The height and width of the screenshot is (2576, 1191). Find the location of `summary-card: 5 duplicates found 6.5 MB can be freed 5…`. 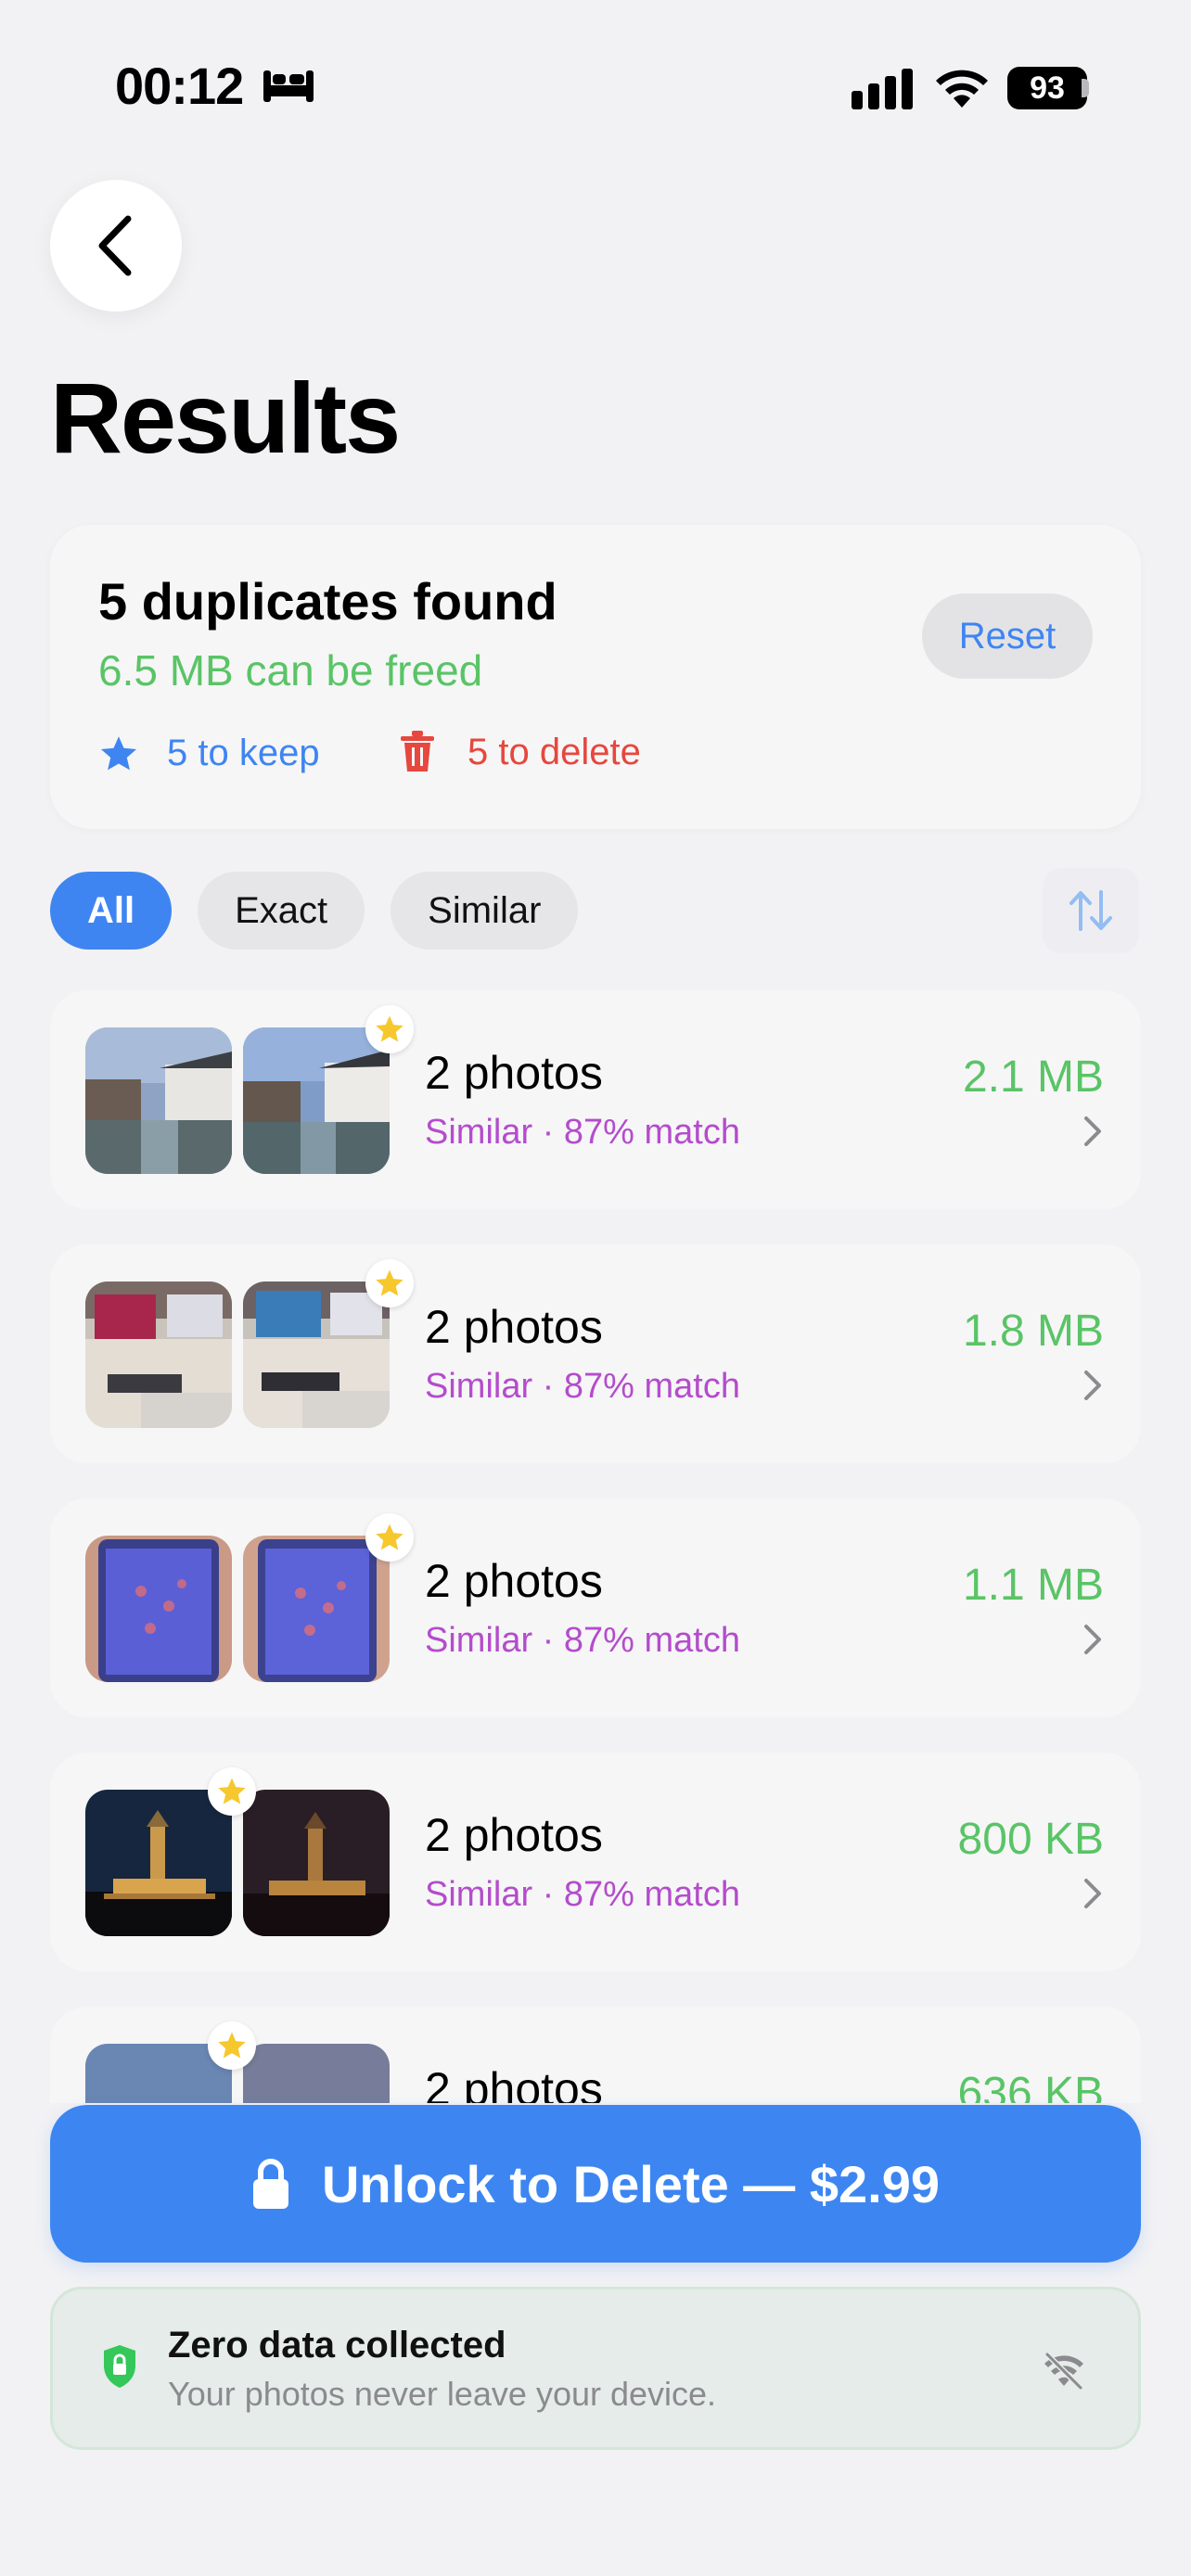

summary-card: 5 duplicates found 6.5 MB can be freed 5… is located at coordinates (595, 677).